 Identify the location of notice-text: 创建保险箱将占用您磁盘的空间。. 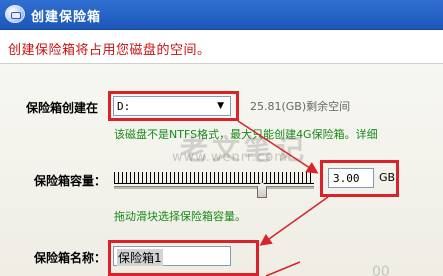
(109, 50).